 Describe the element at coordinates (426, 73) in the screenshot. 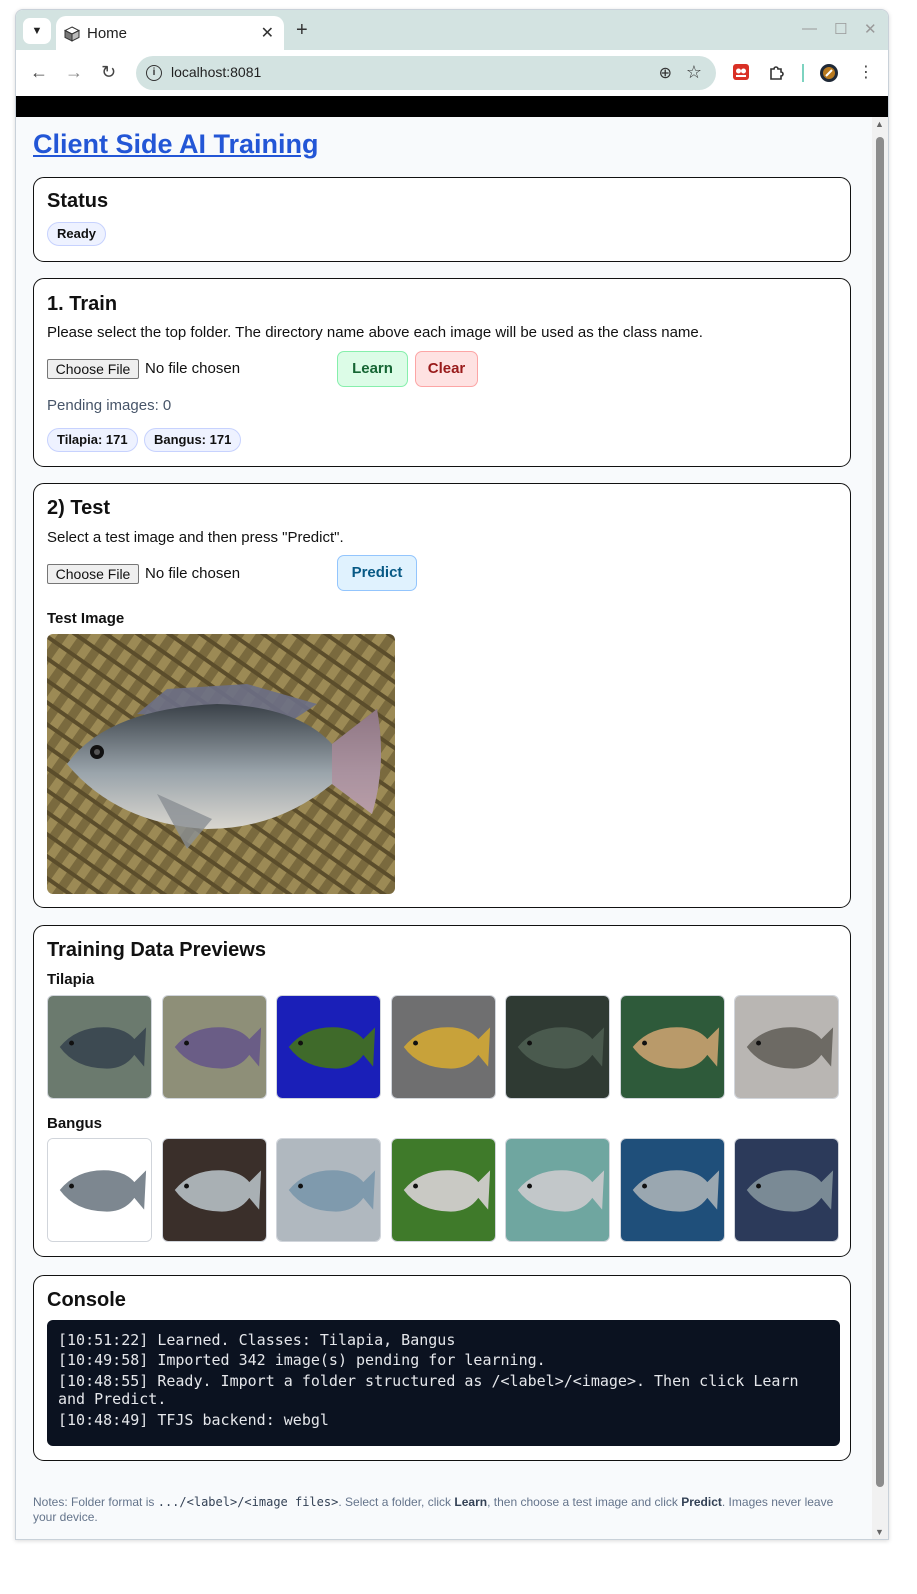

I see `address-bar: i localhost:8081 ⊕ ☆` at that location.